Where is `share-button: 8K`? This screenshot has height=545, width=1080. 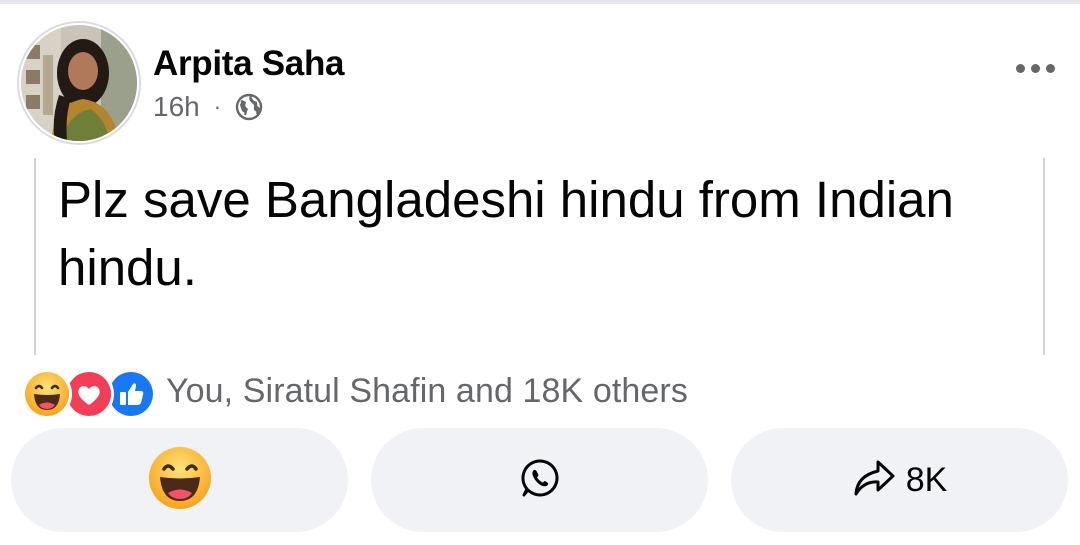 share-button: 8K is located at coordinates (899, 480).